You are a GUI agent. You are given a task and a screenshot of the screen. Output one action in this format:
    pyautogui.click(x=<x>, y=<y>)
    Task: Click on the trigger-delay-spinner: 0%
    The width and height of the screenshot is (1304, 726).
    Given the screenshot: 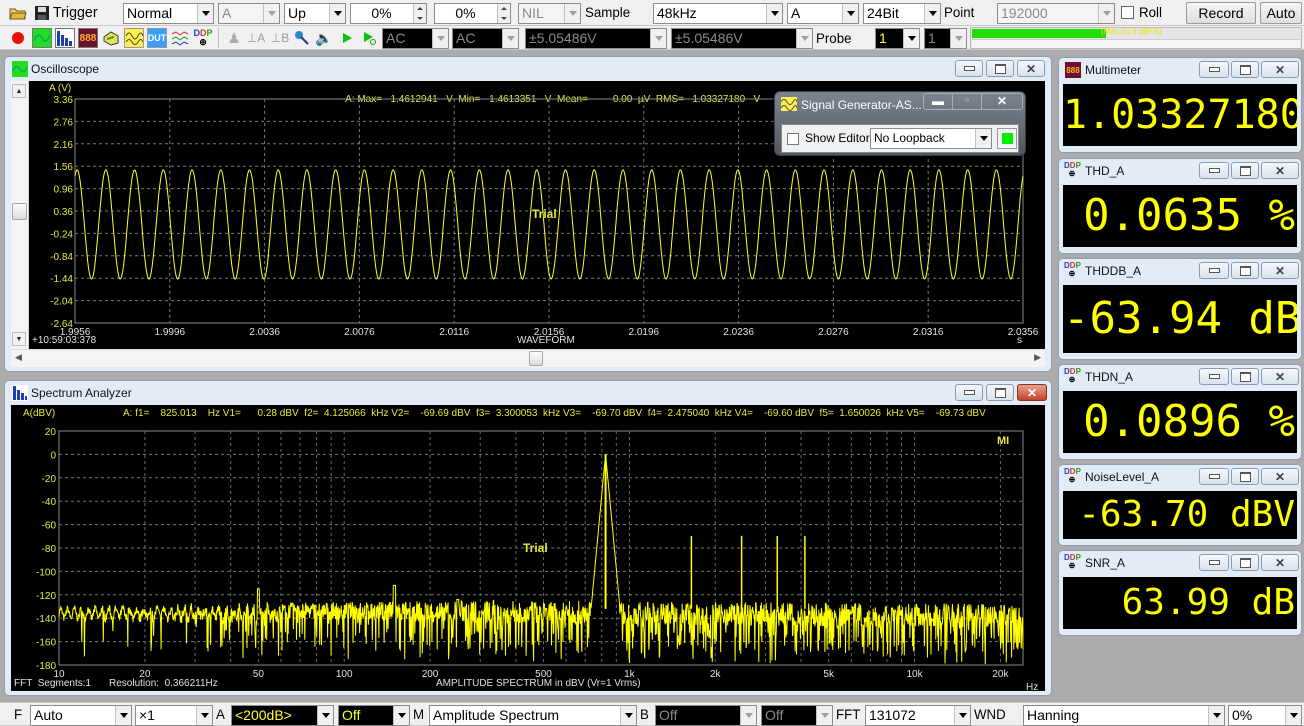 What is the action you would take?
    pyautogui.click(x=472, y=13)
    